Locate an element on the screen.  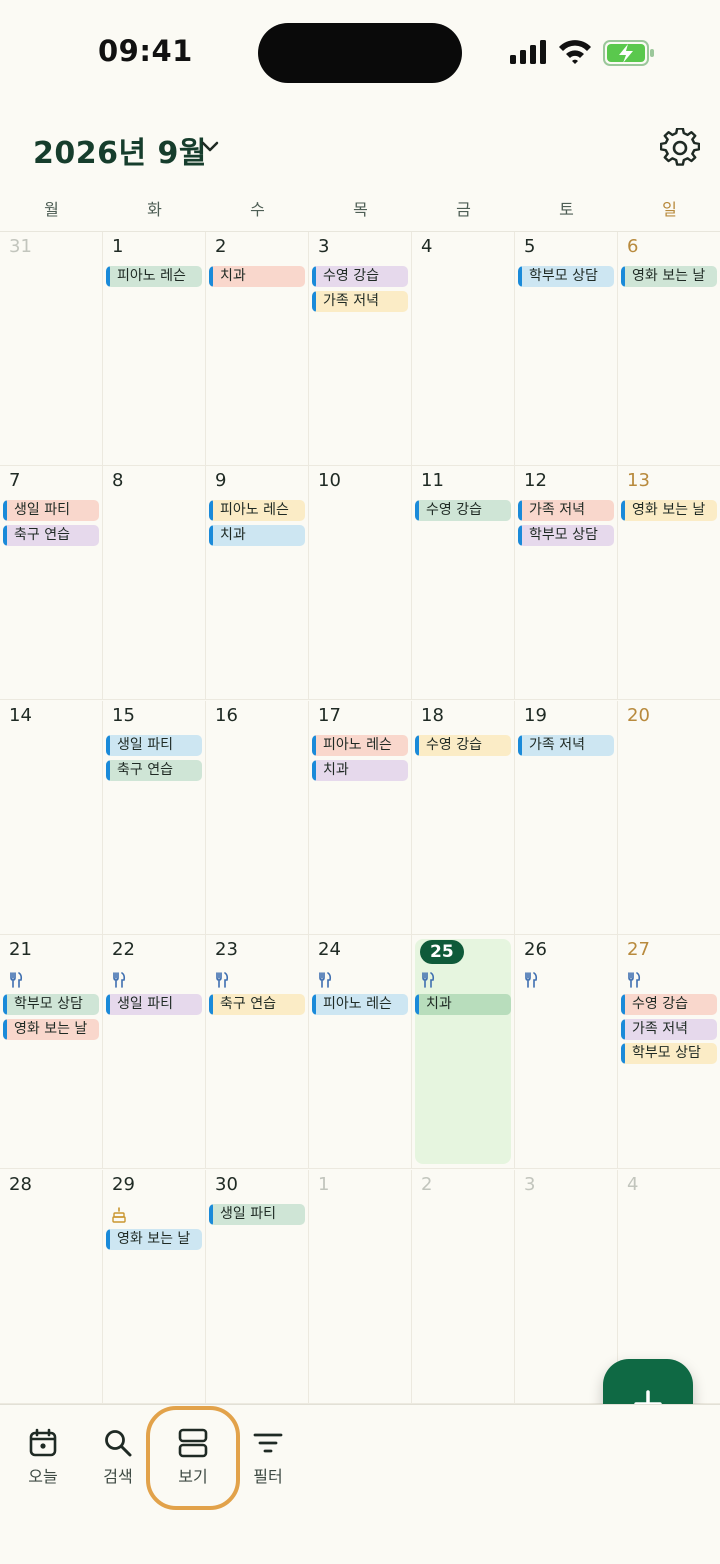
event-list: 피아노 레슨치과 is located at coordinates (360, 759).